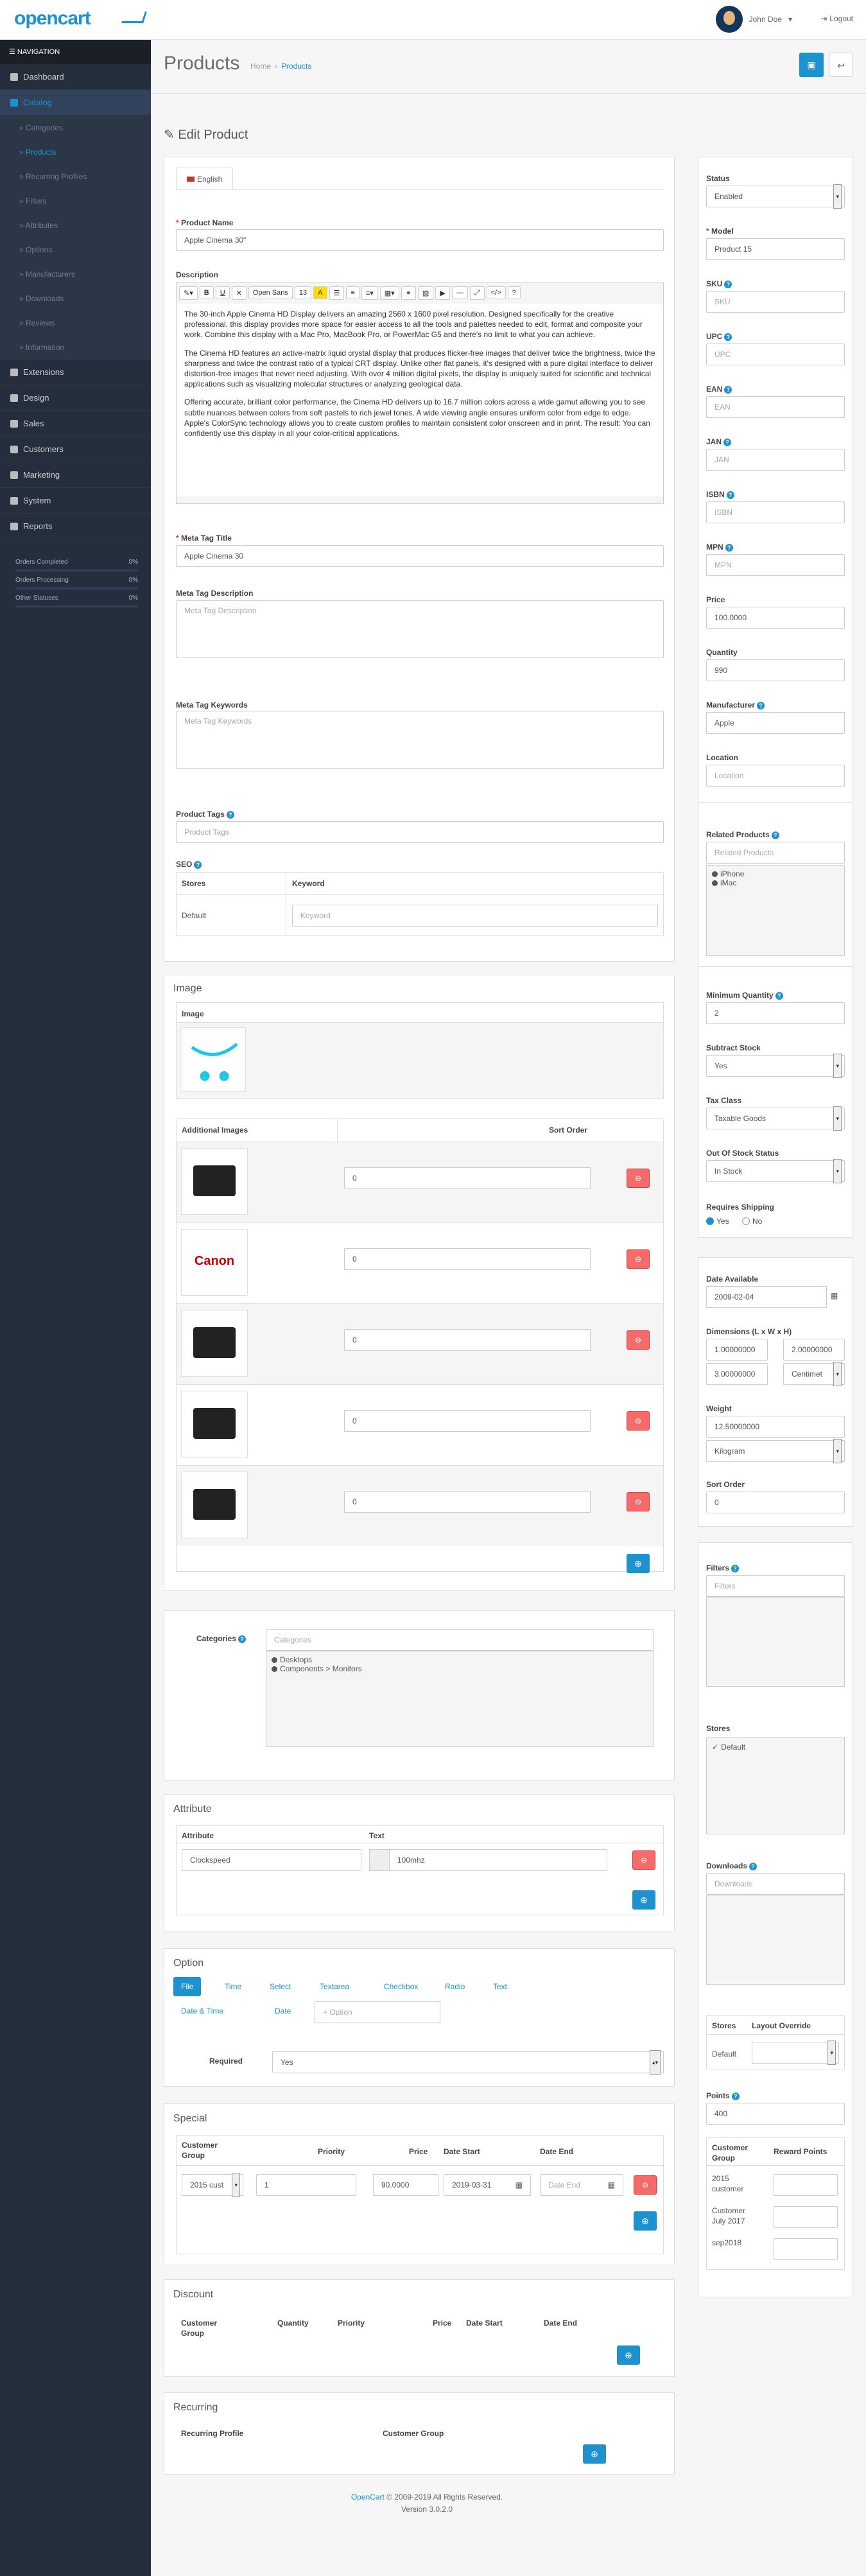 The image size is (866, 2576). I want to click on special-group-select: 2015 cust ▾, so click(212, 2185).